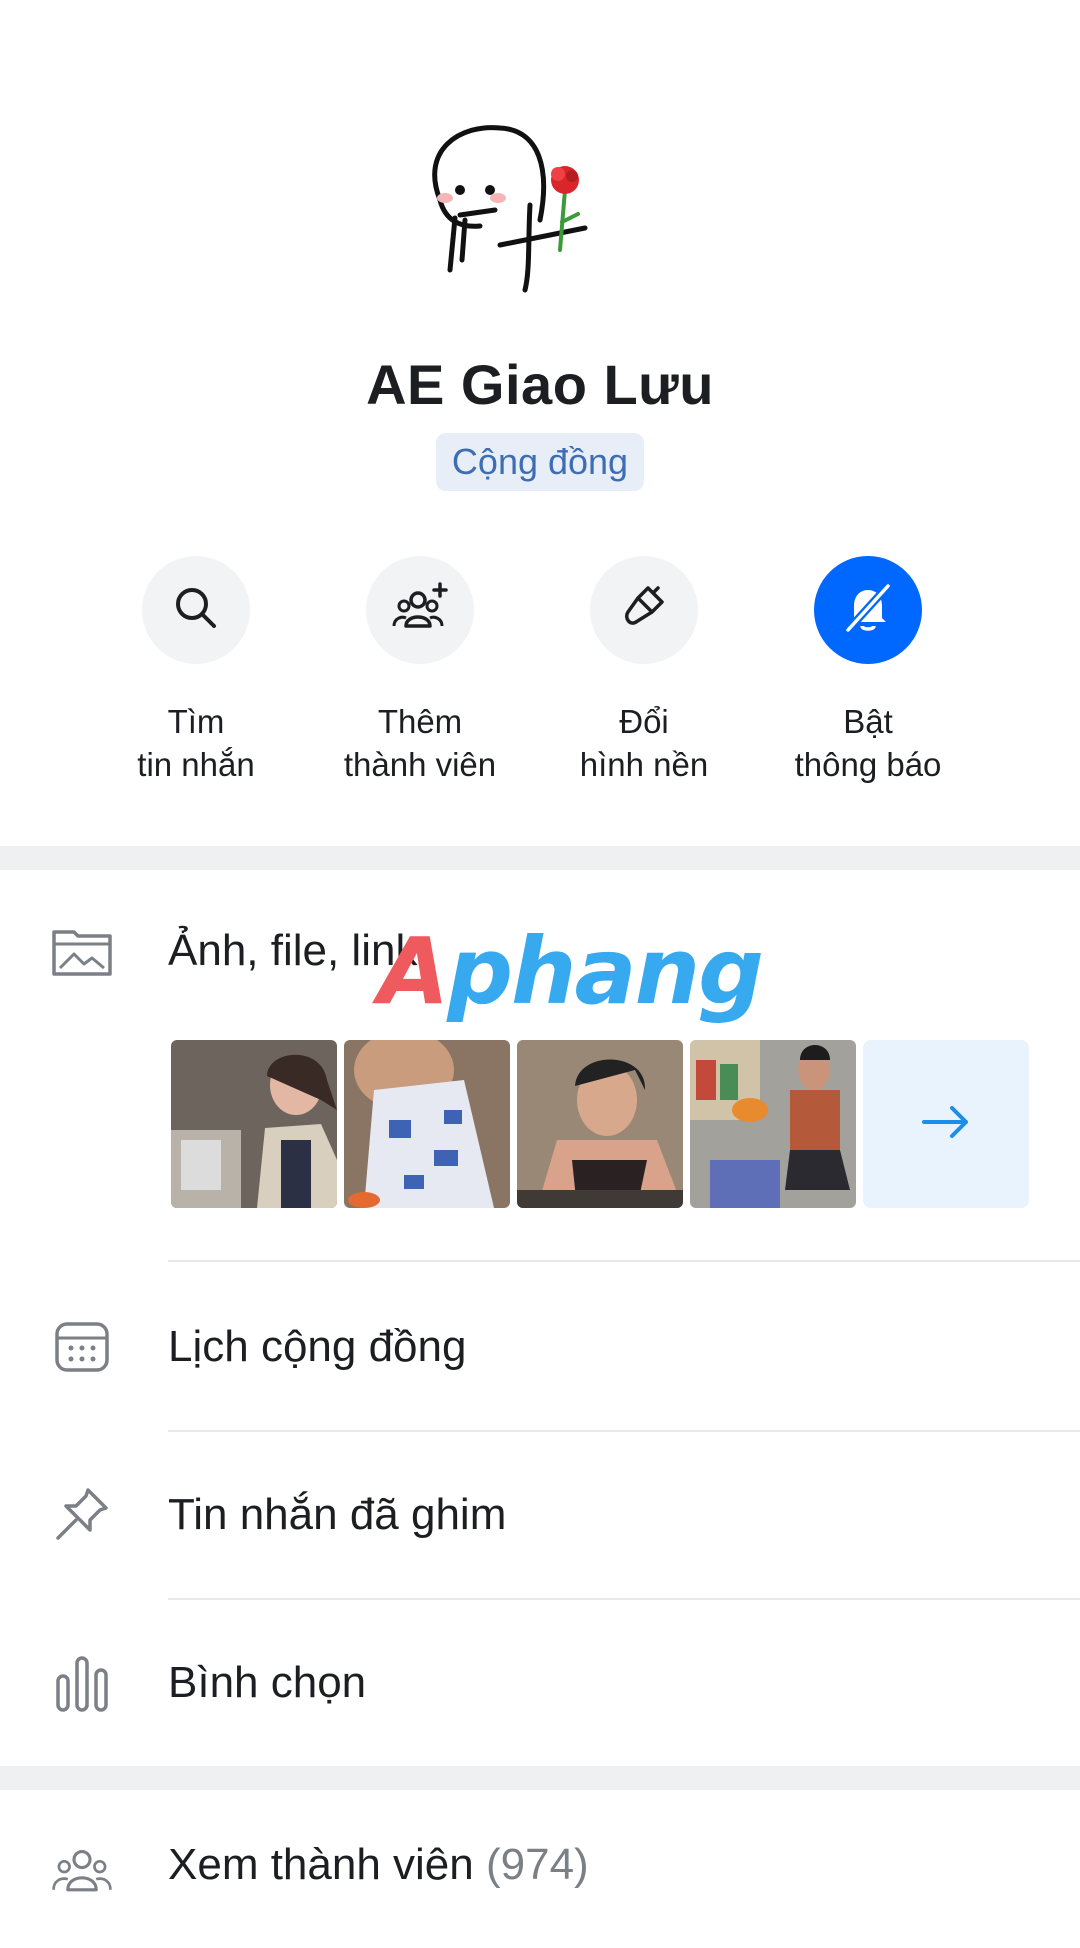  Describe the element at coordinates (82, 1684) in the screenshot. I see `poll-icon` at that location.